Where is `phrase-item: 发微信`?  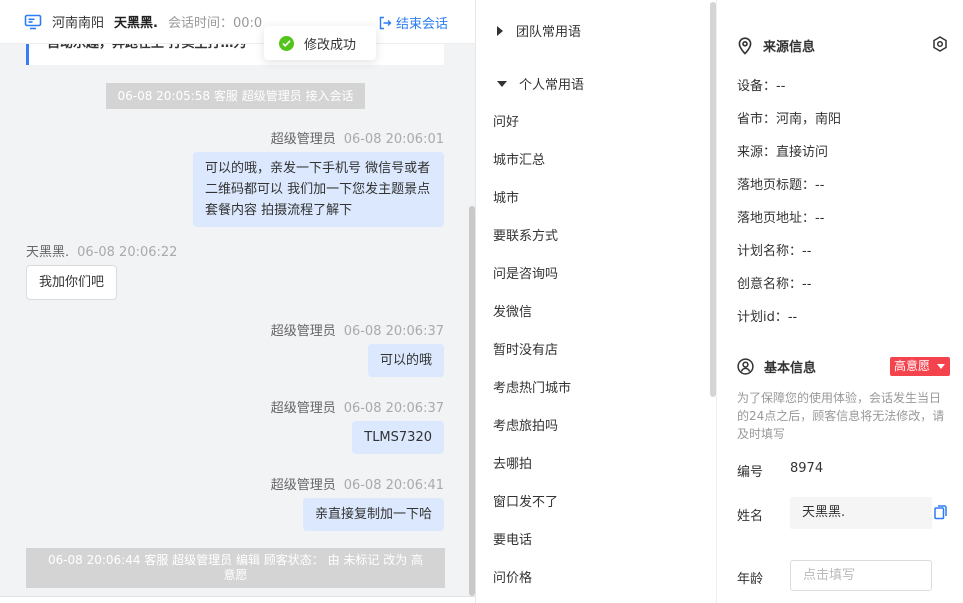 phrase-item: 发微信 is located at coordinates (512, 310).